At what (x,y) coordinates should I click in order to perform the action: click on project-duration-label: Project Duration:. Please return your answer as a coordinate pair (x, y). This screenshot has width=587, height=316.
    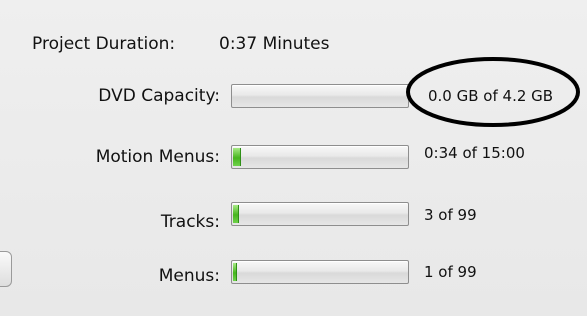
    Looking at the image, I should click on (104, 44).